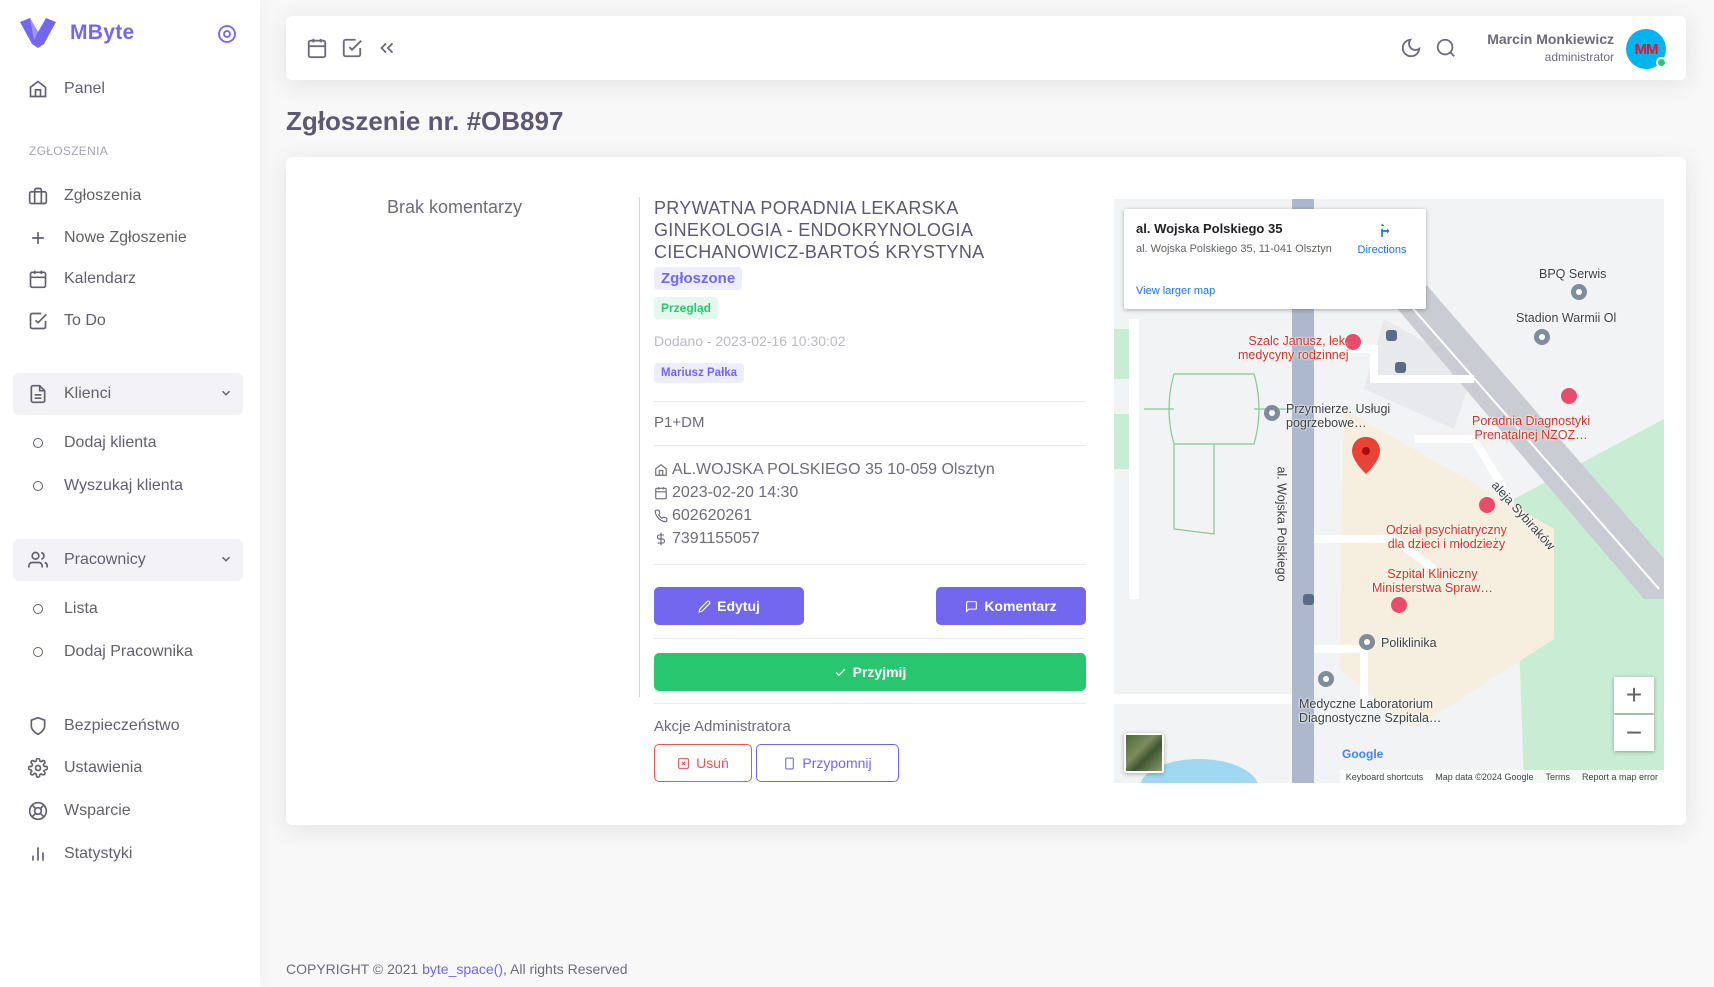  Describe the element at coordinates (128, 652) in the screenshot. I see `sidebar-item-dodaj-pracownika: Dodaj Pracownika` at that location.